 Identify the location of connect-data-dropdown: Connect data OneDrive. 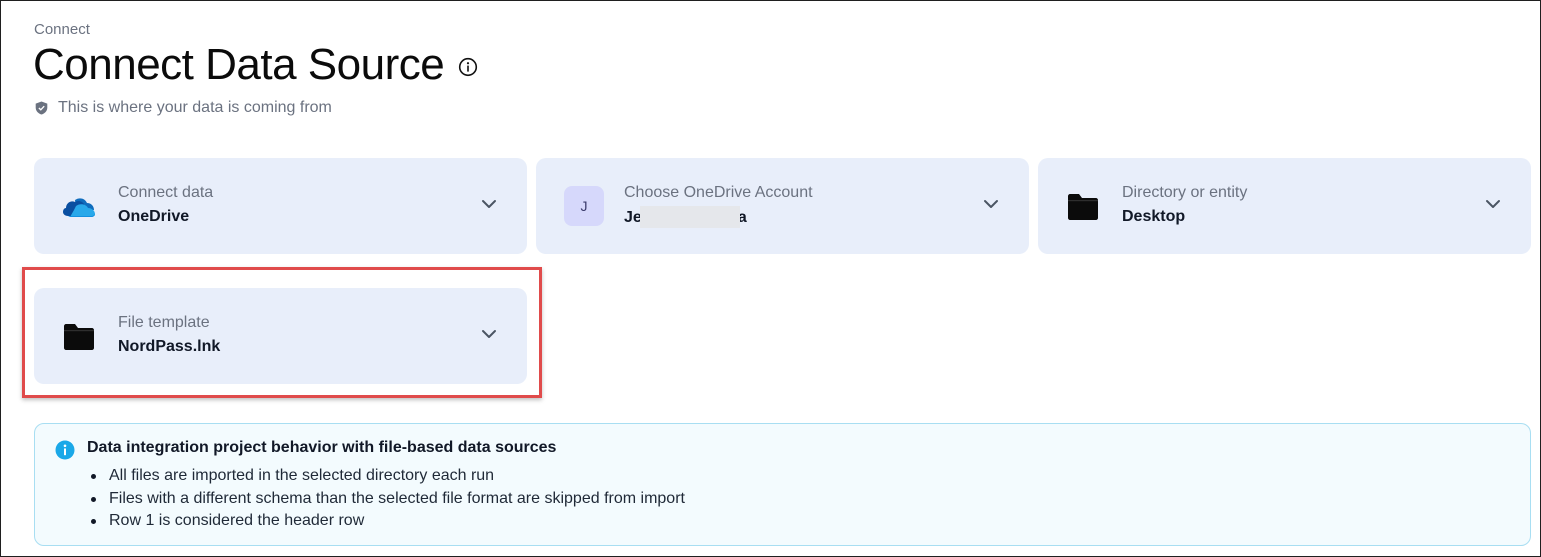
(280, 206).